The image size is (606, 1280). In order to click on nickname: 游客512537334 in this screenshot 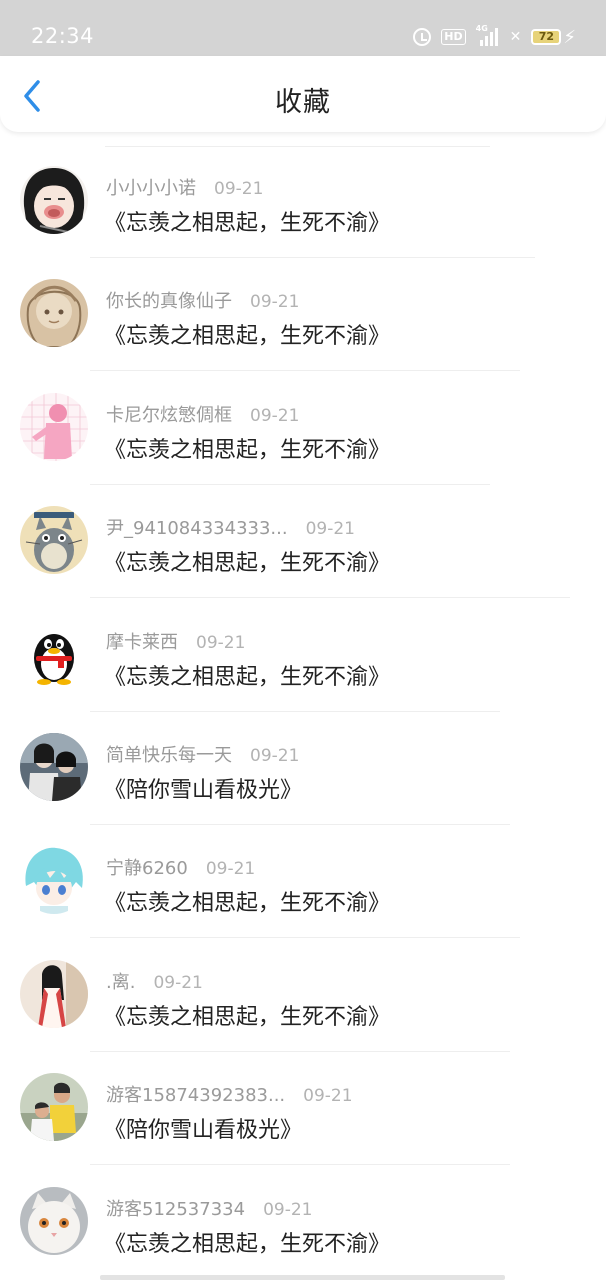, I will do `click(176, 1209)`.